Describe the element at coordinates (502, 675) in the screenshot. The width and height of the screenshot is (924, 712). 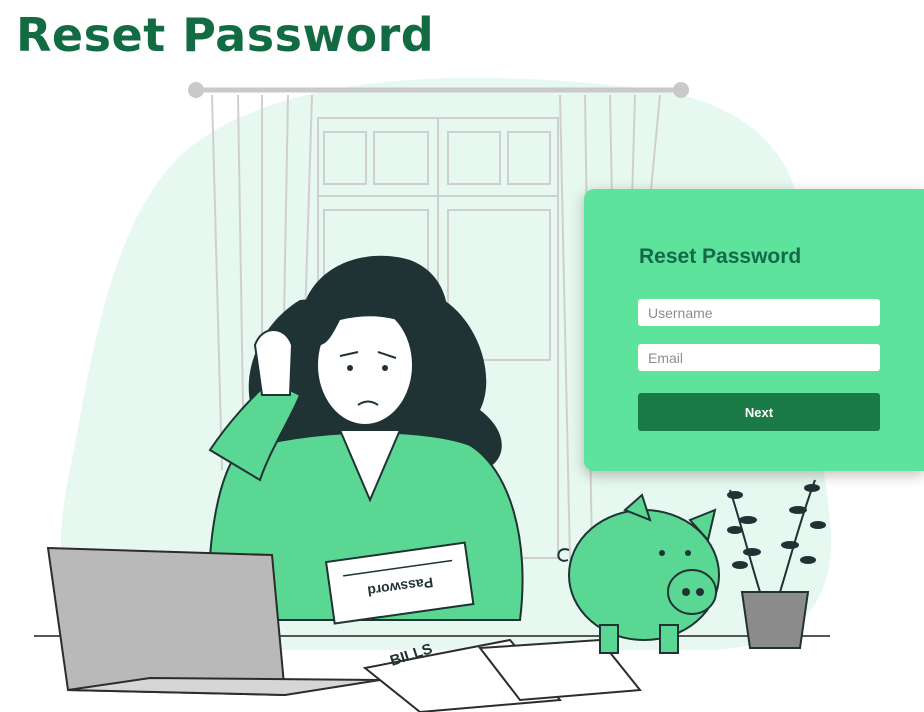
I see `bills-papers: BILLS` at that location.